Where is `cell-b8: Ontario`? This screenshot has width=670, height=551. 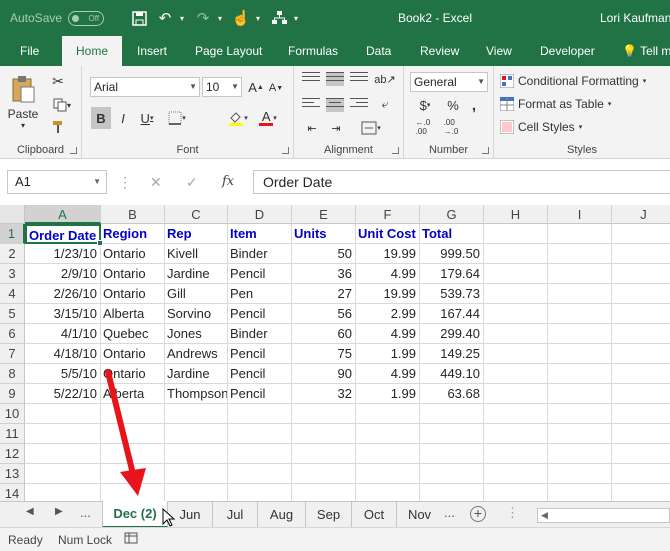
cell-b8: Ontario is located at coordinates (133, 374).